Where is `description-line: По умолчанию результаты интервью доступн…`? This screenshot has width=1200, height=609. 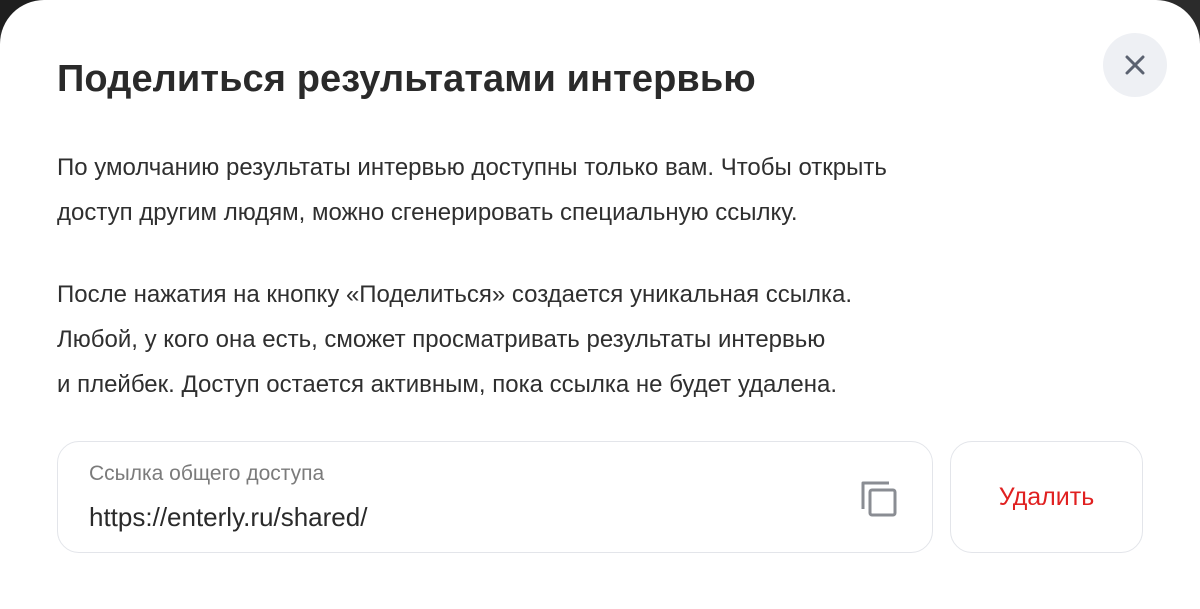 description-line: По умолчанию результаты интервью доступн… is located at coordinates (472, 167).